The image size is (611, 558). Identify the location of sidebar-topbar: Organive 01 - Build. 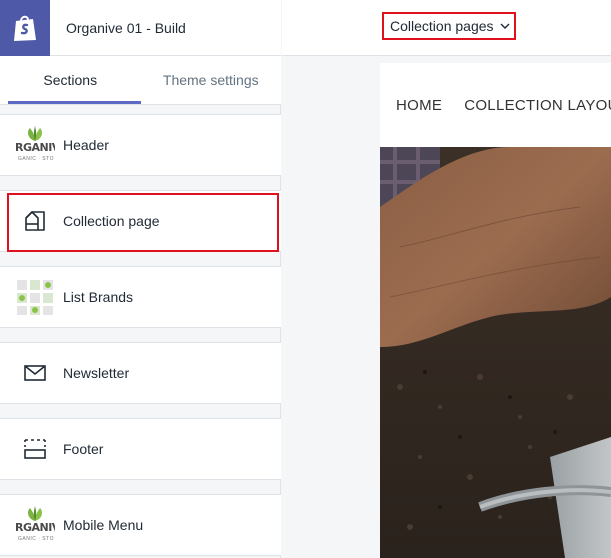
(140, 28).